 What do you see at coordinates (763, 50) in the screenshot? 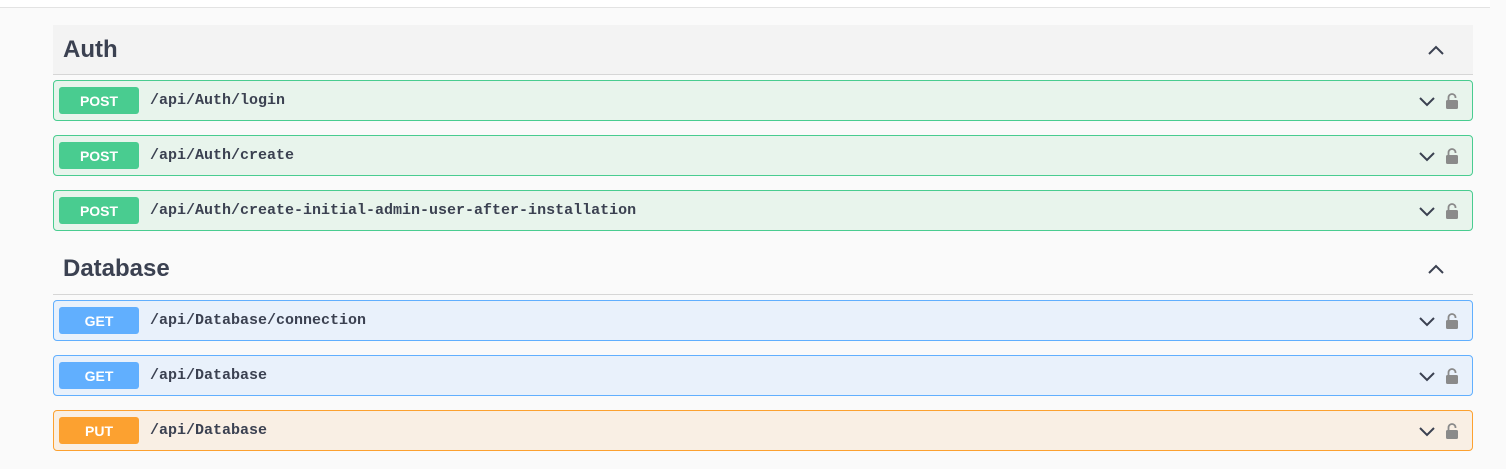
I see `tag-header-auth: Auth` at bounding box center [763, 50].